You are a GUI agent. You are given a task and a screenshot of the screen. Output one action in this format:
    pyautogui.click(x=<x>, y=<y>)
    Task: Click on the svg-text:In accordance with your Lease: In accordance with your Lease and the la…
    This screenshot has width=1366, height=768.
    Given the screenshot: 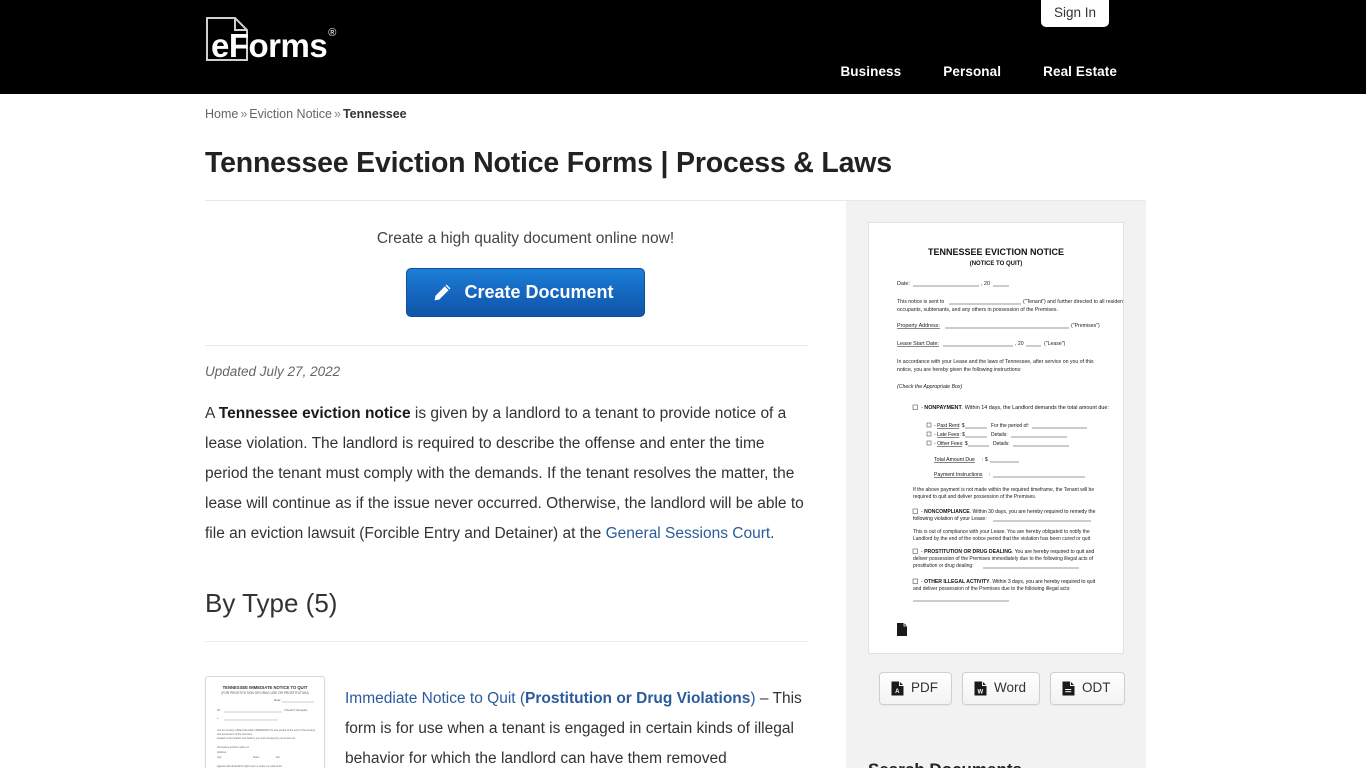 What is the action you would take?
    pyautogui.click(x=995, y=362)
    